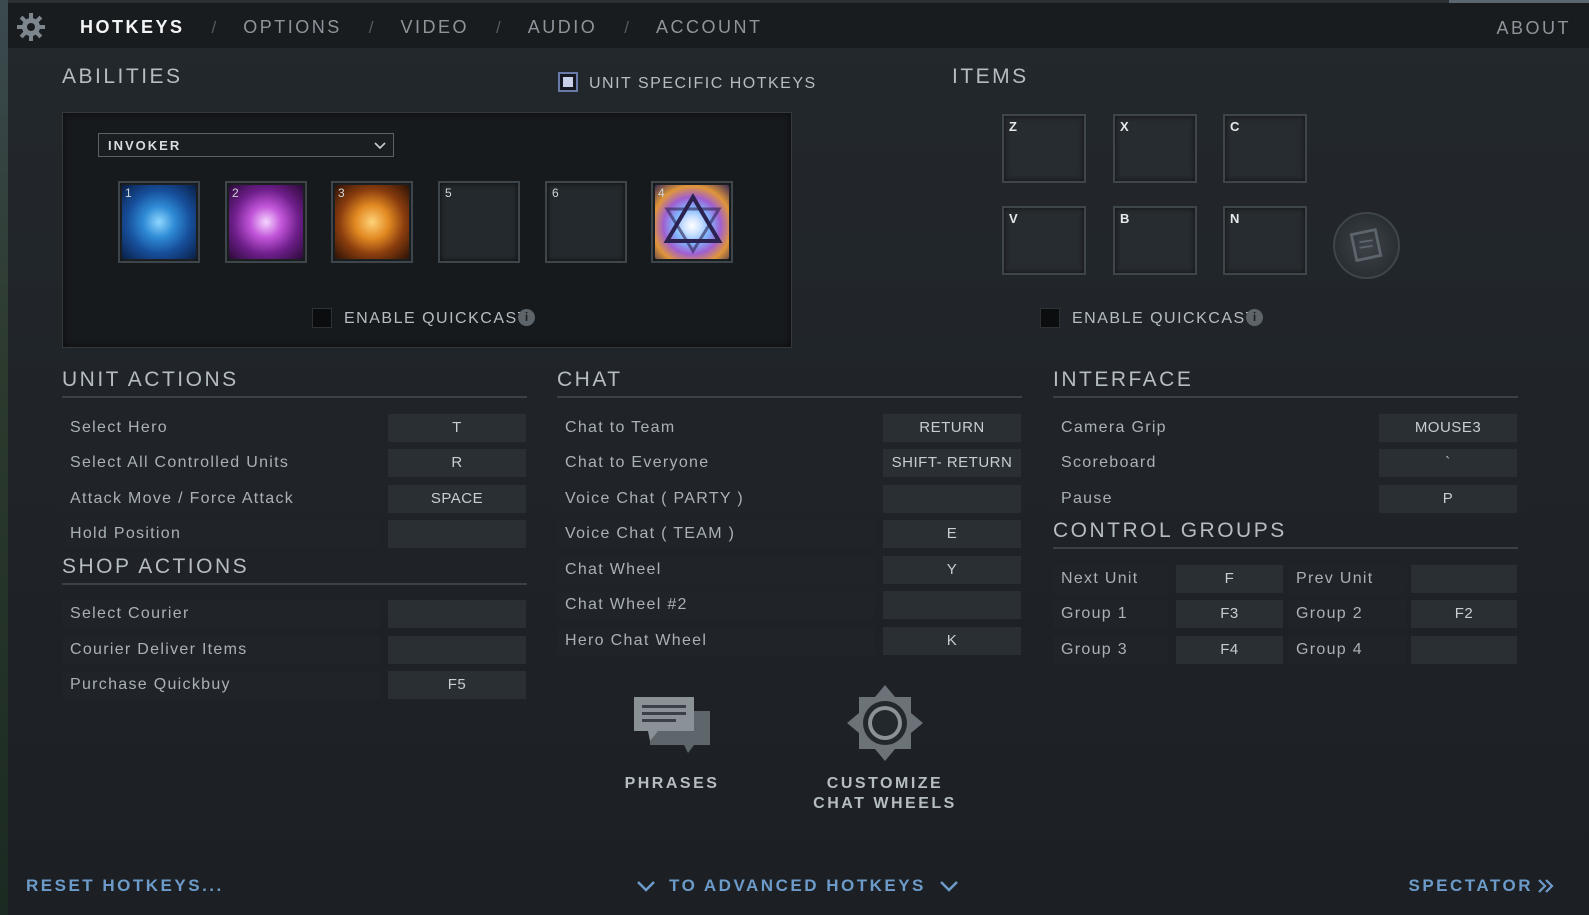  I want to click on hotkey-label: Chat to Team, so click(716, 428).